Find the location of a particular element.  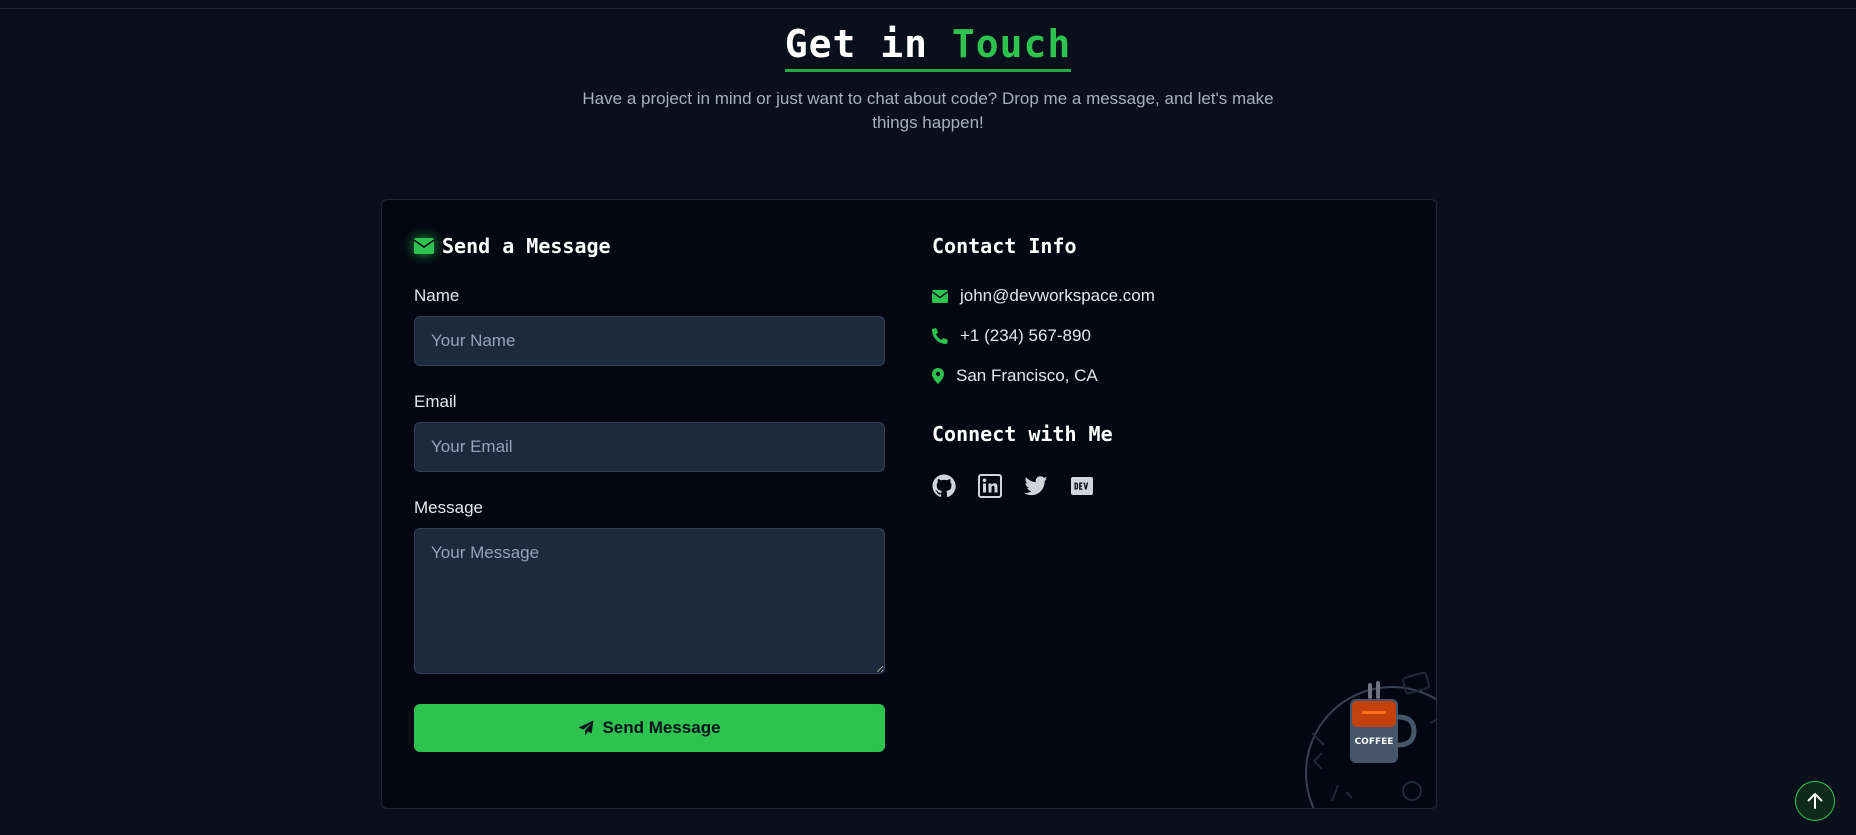

contact-email-text: john@devworkspace.com is located at coordinates (1057, 295).